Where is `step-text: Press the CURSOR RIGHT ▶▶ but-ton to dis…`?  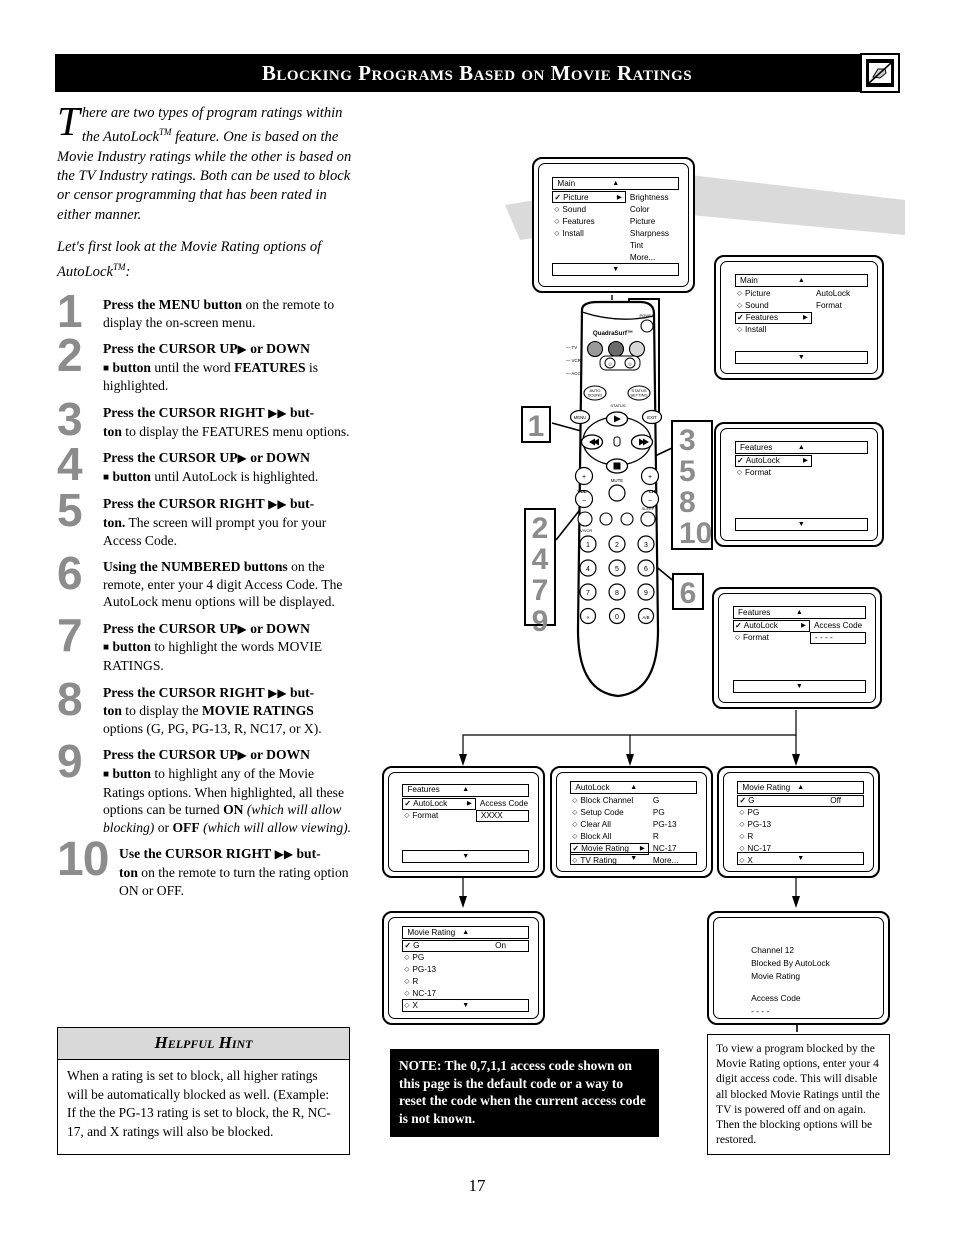
step-text: Press the CURSOR RIGHT ▶▶ but-ton to dis… is located at coordinates (212, 710).